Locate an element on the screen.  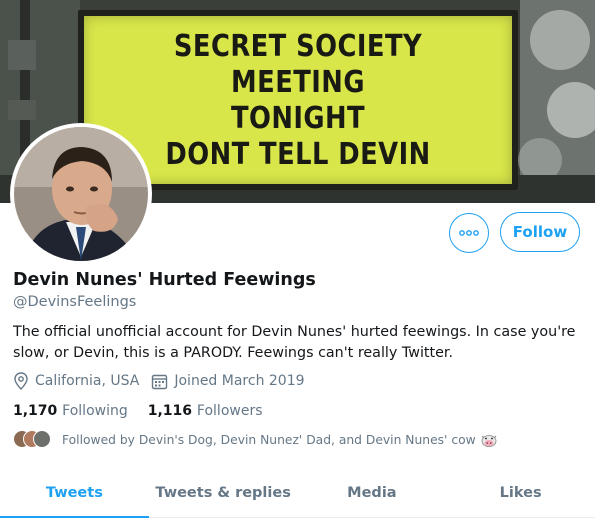
sign-line: SECRET SOCIETY is located at coordinates (298, 46).